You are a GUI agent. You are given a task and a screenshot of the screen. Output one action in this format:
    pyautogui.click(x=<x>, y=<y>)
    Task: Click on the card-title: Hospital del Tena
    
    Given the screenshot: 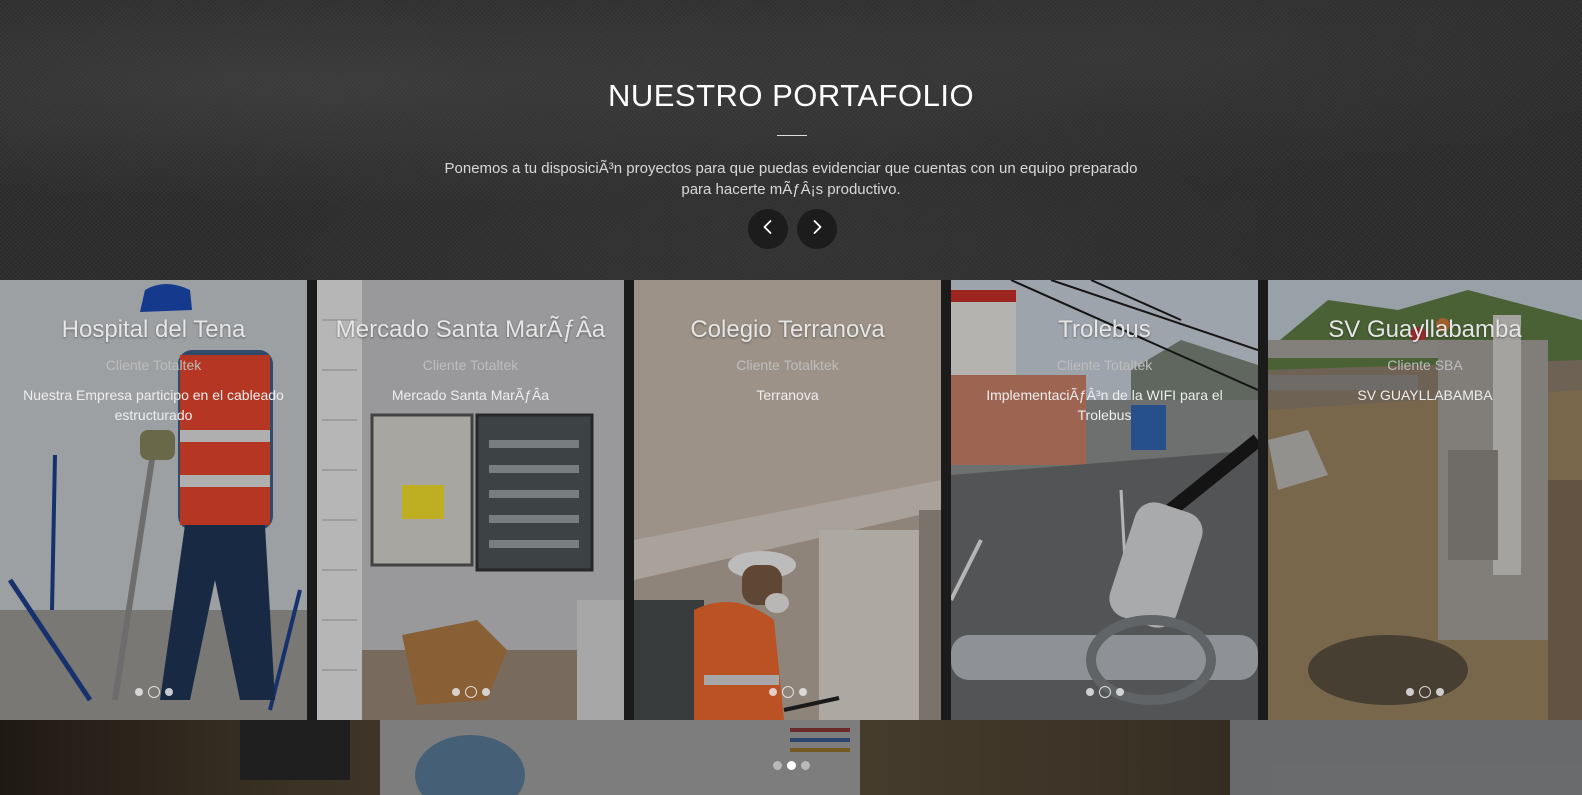 What is the action you would take?
    pyautogui.click(x=153, y=329)
    